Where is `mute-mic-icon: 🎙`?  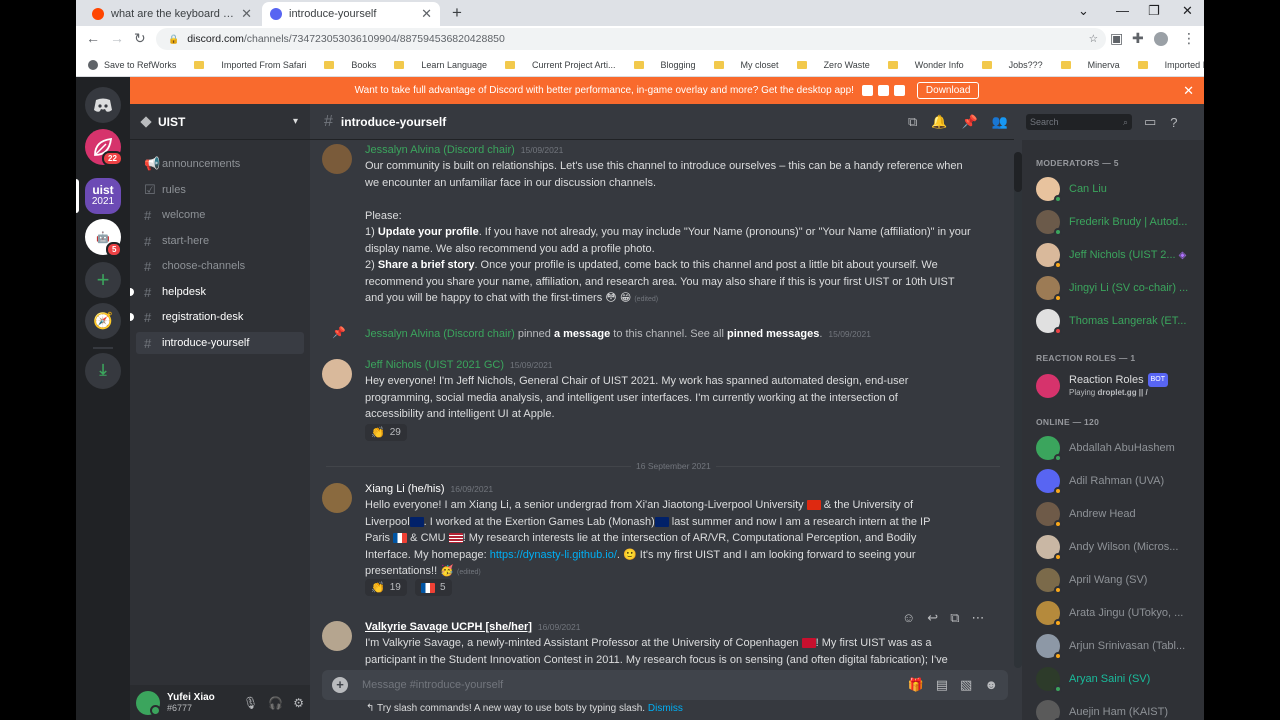 mute-mic-icon: 🎙 is located at coordinates (250, 703).